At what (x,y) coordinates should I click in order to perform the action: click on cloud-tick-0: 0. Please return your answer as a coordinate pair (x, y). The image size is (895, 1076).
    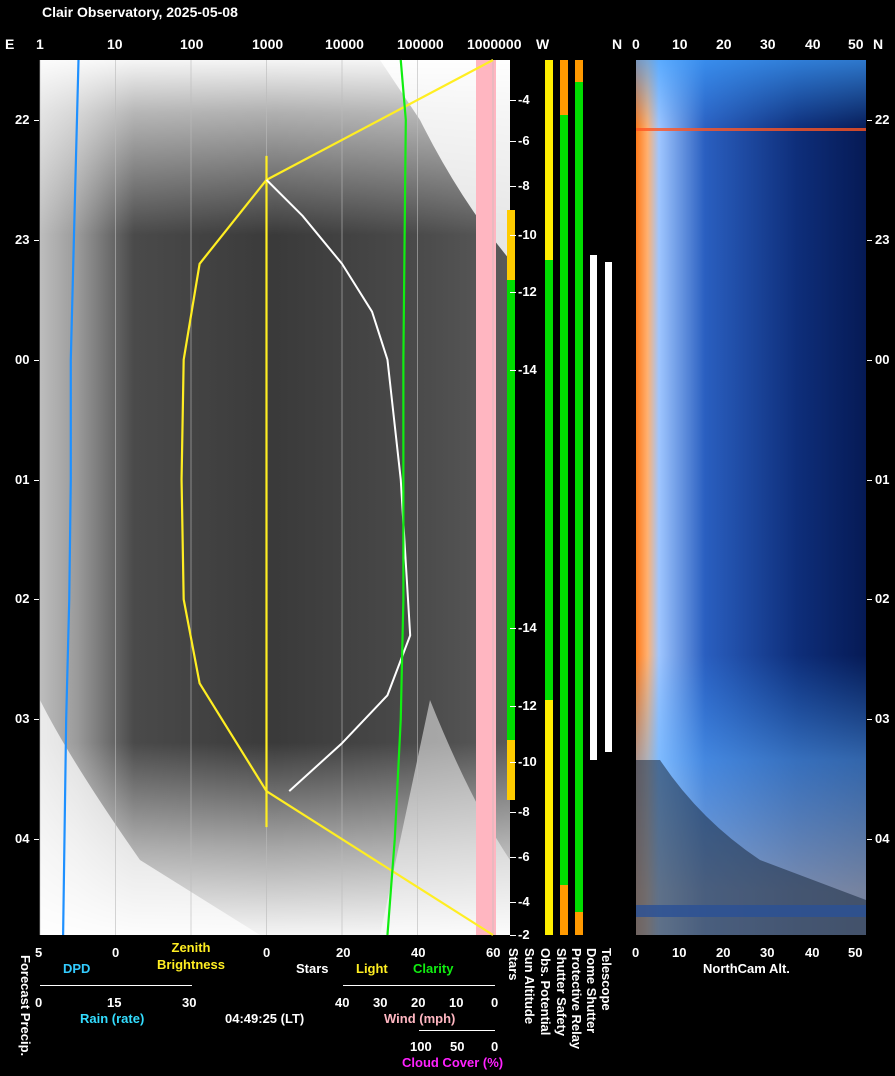
    Looking at the image, I should click on (495, 1046).